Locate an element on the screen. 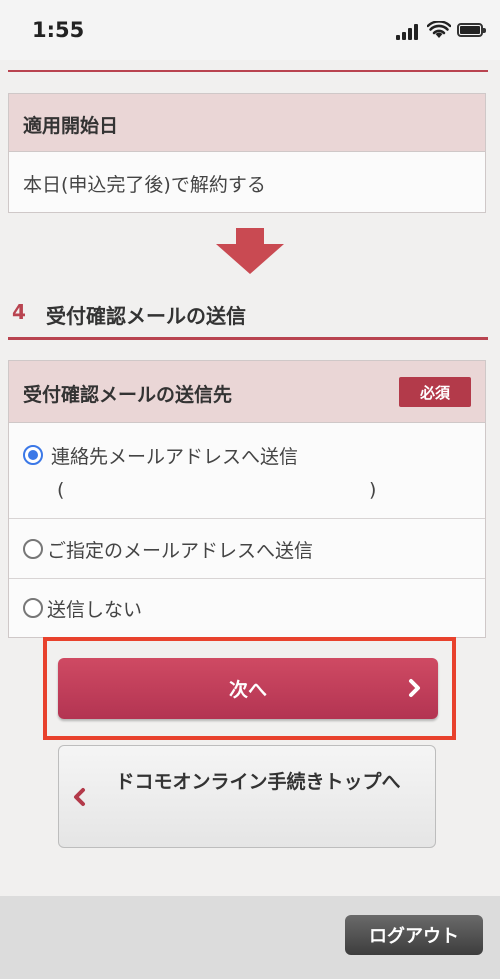 The width and height of the screenshot is (500, 979). next-button: 次へ is located at coordinates (248, 688).